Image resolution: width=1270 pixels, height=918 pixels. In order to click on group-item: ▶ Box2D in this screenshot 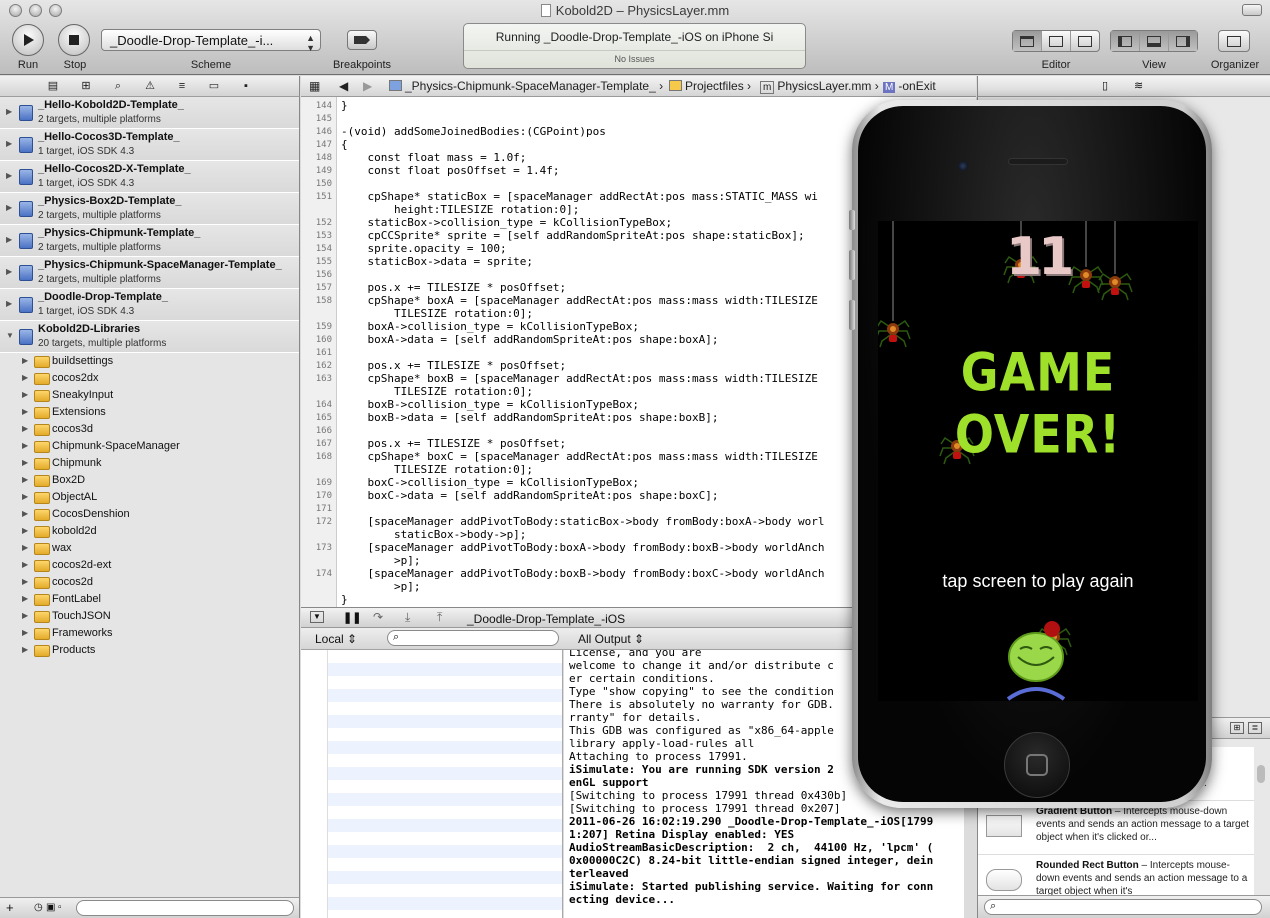, I will do `click(149, 480)`.